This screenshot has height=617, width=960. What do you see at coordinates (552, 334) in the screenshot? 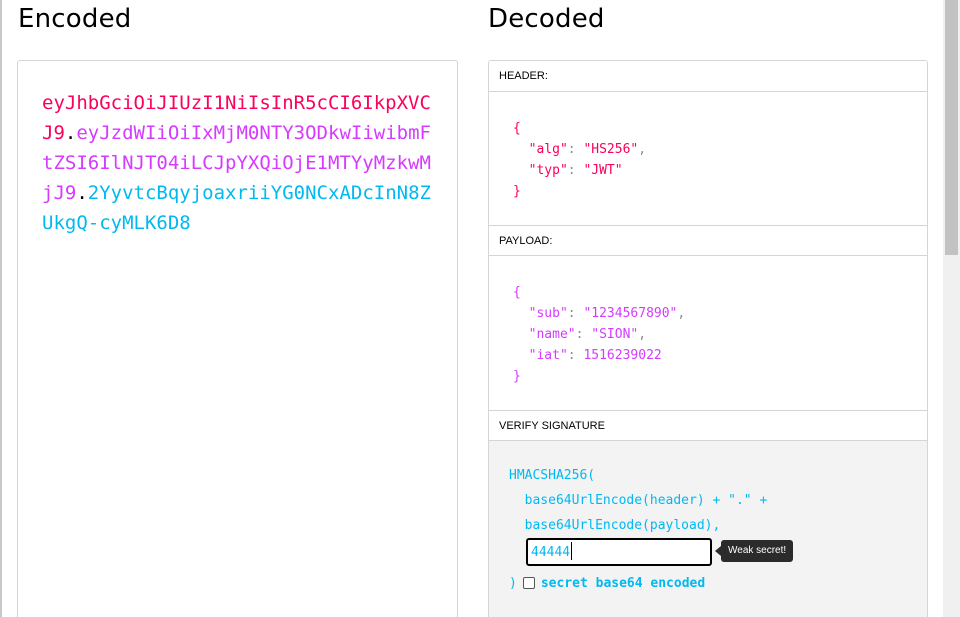
I see `json-key: "name"` at bounding box center [552, 334].